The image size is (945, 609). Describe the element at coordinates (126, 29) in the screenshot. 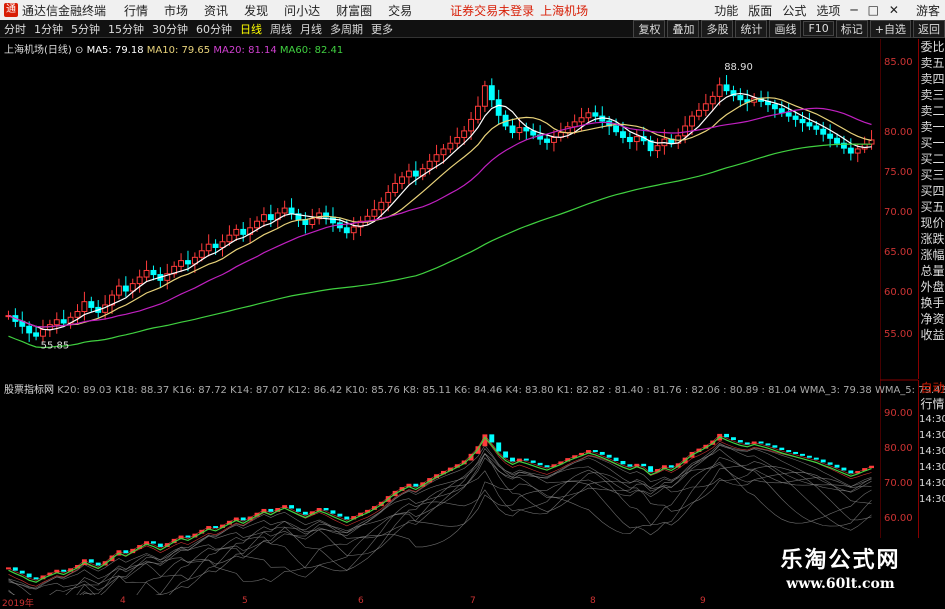

I see `period-15min: 15分钟` at that location.